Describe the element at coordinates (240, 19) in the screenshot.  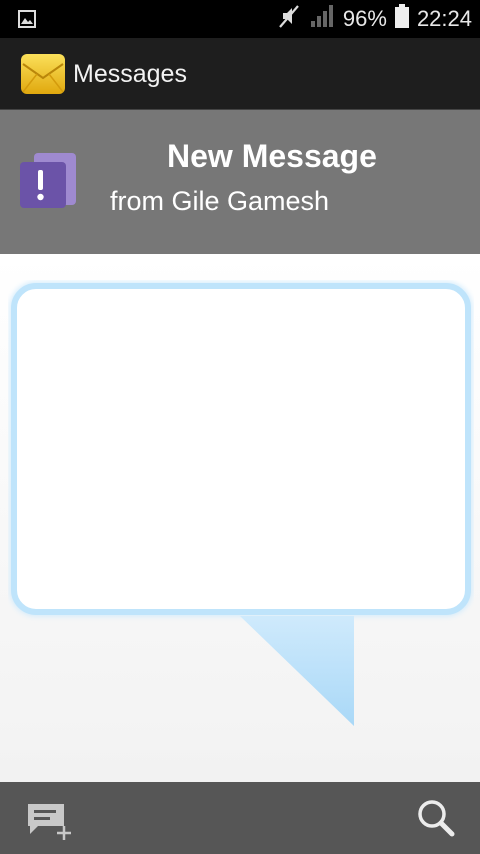
I see `status-bar: 96% 22:24` at that location.